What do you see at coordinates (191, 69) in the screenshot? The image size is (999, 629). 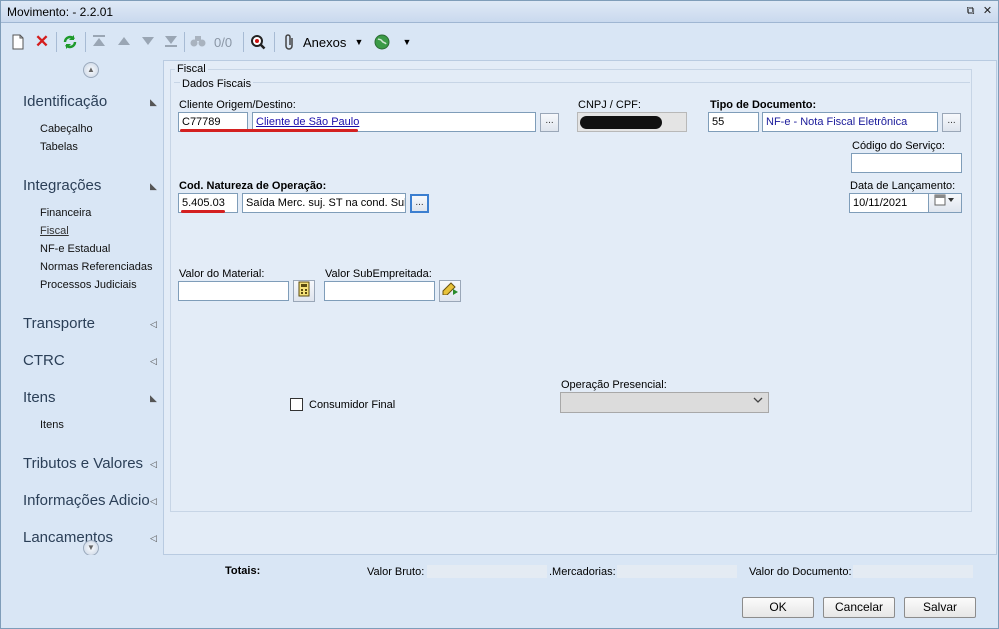 I see `fiscal-group-title: Fiscal` at bounding box center [191, 69].